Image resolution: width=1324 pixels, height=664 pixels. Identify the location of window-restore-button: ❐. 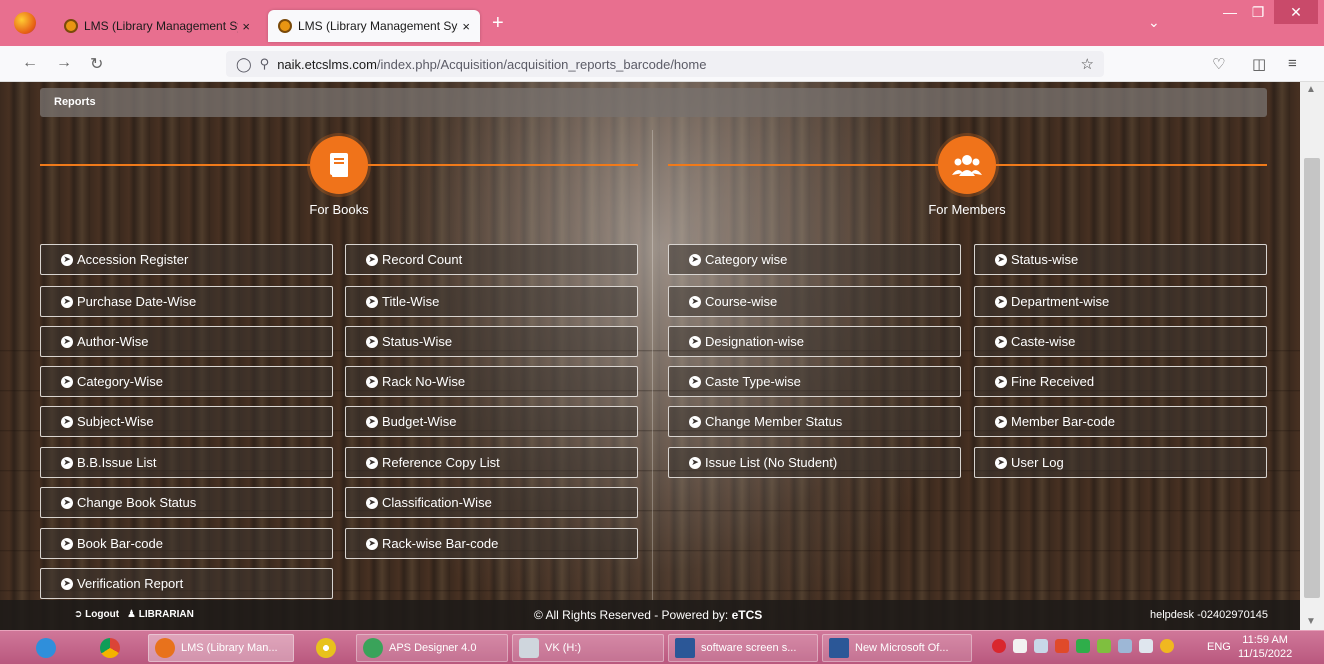
(1258, 12).